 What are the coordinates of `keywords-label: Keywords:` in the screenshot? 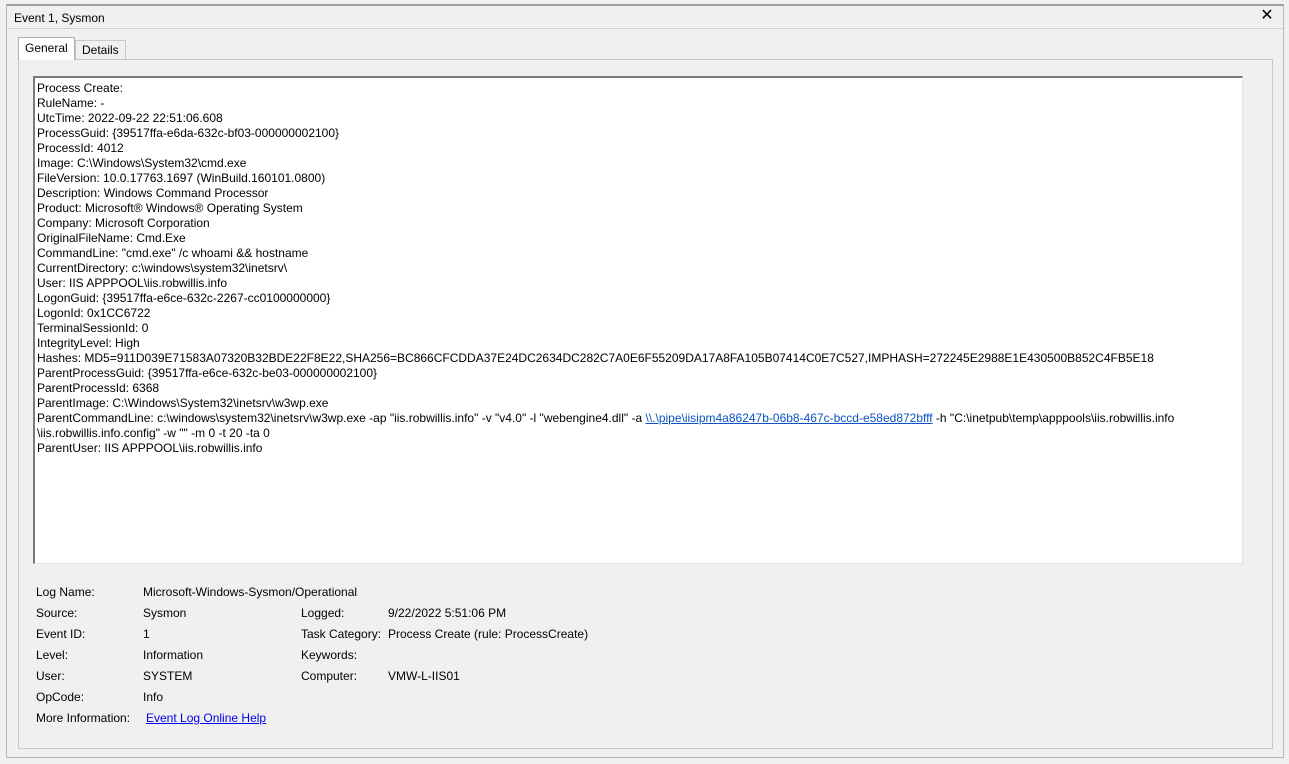 It's located at (329, 655).